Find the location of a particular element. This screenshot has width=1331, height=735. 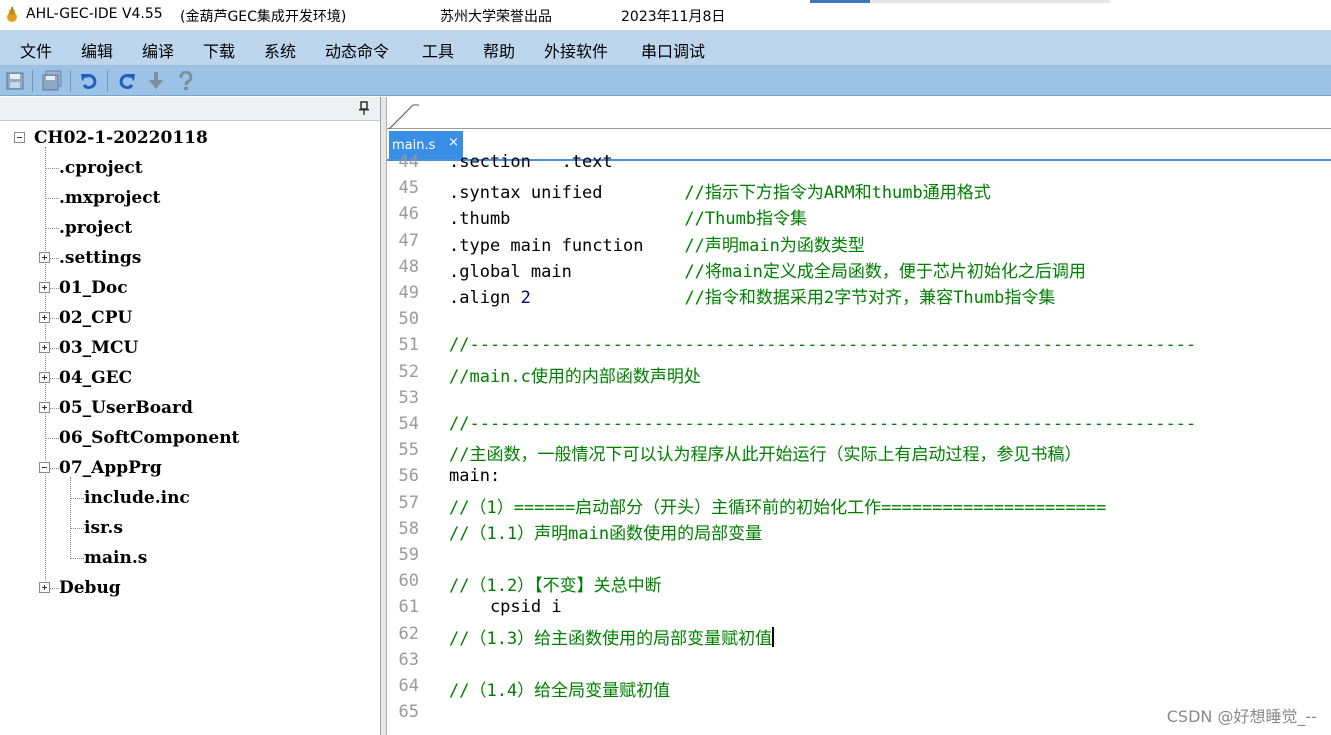

code-line: //（1.2）【不变】关总中断 is located at coordinates (555, 583).